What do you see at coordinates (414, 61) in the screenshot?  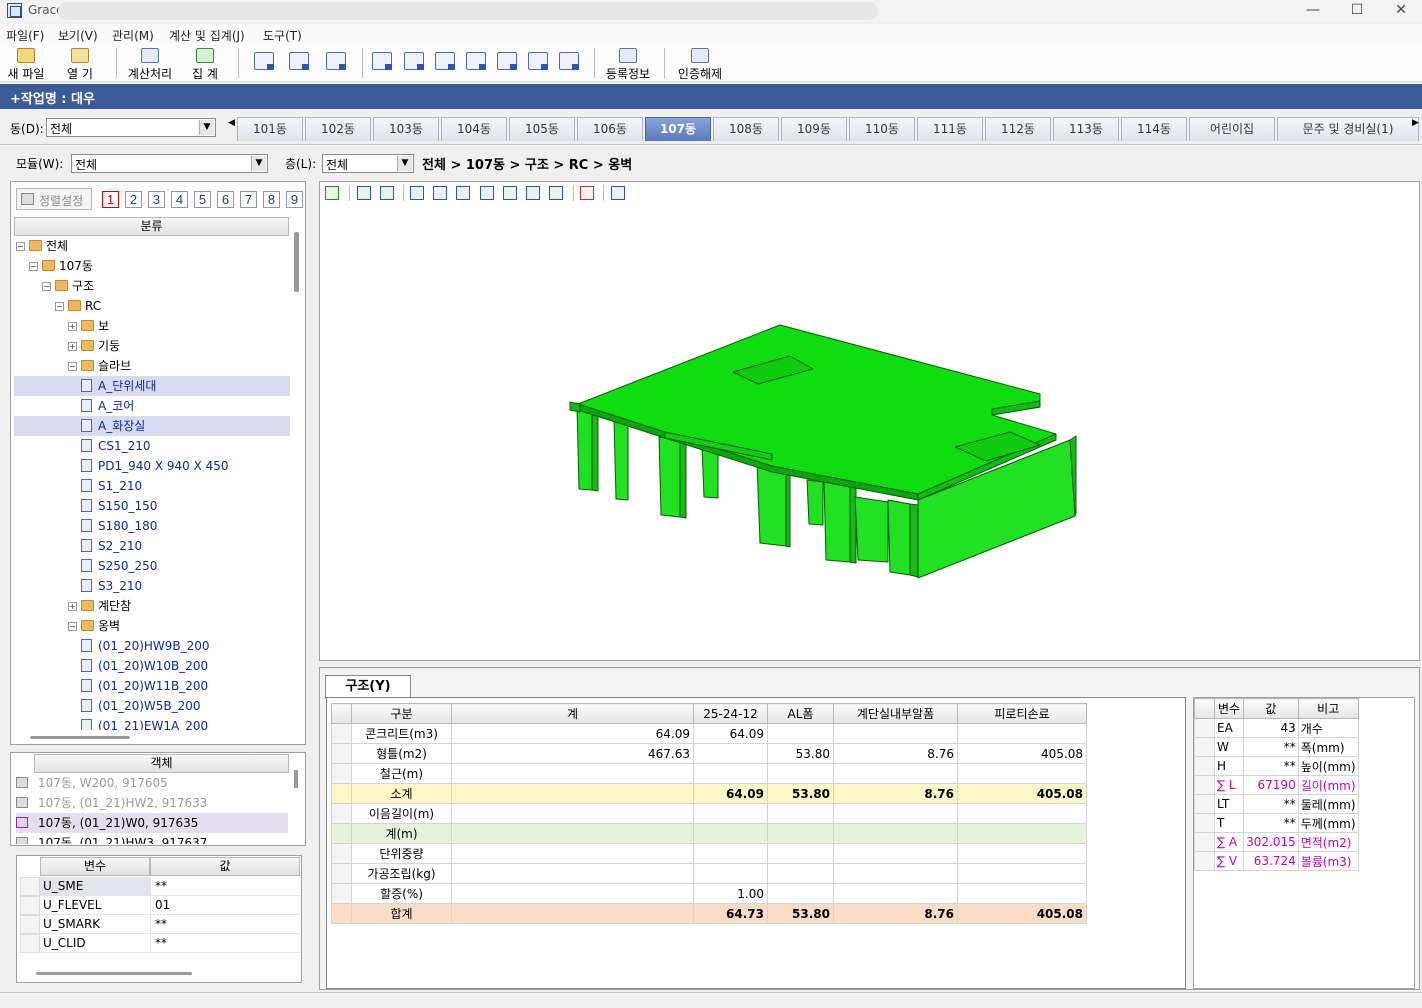 I see `report-2-icon` at bounding box center [414, 61].